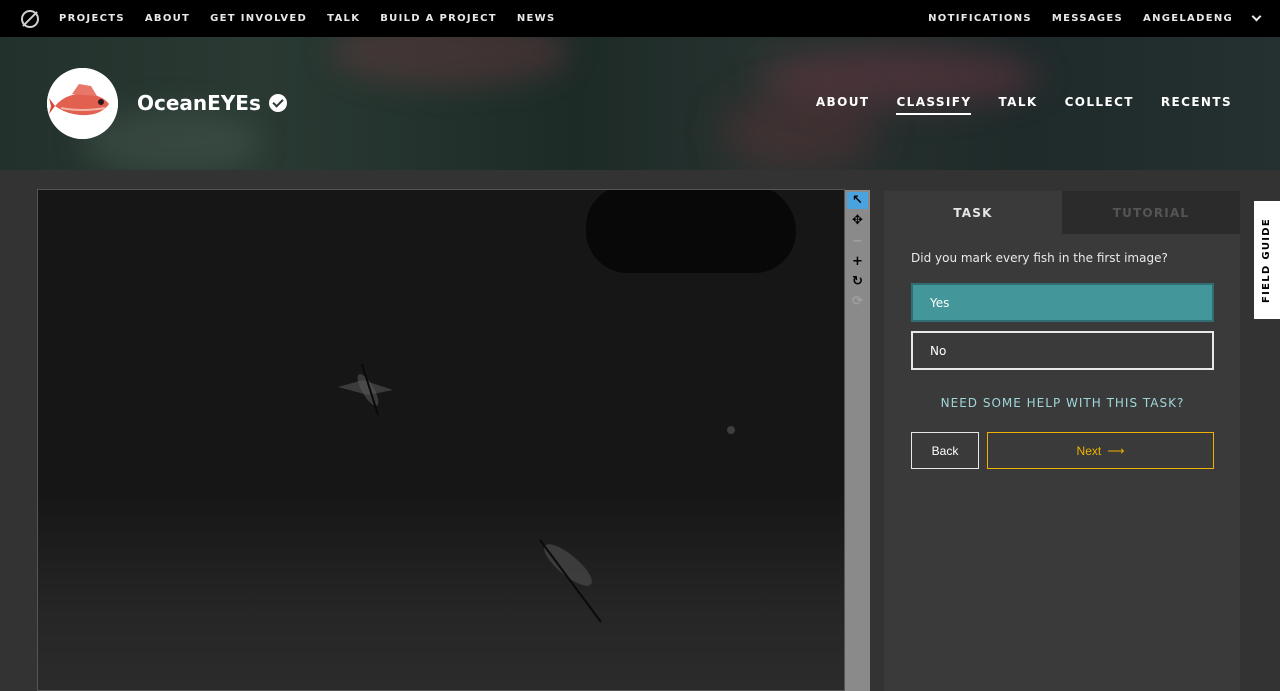 This screenshot has height=691, width=1280. Describe the element at coordinates (857, 261) in the screenshot. I see `zoom-in-icon: +` at that location.